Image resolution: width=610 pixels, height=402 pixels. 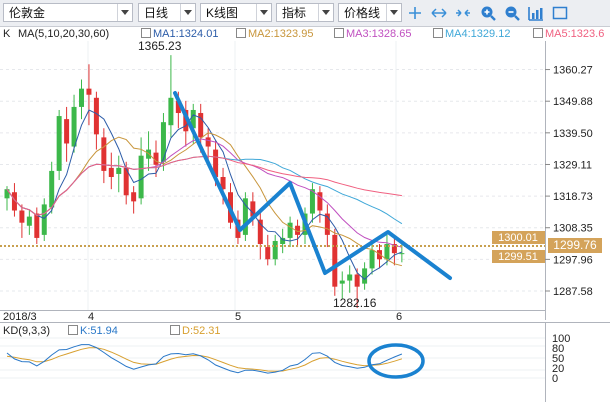 What do you see at coordinates (64, 34) in the screenshot?
I see `ma-params: MA(5,10,20,30,60)` at bounding box center [64, 34].